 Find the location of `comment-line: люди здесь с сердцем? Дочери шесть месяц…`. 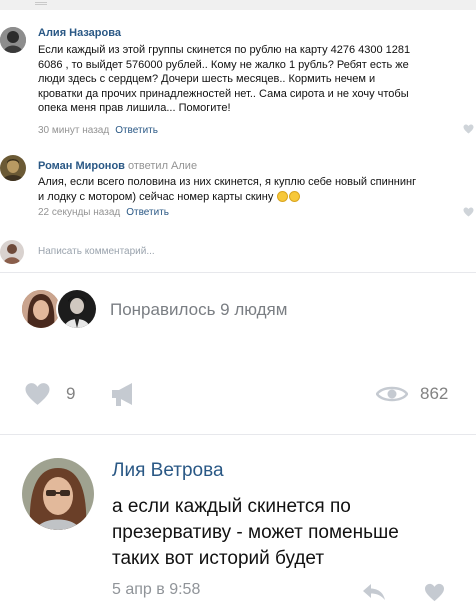

comment-line: люди здесь с сердцем? Дочери шесть месяц… is located at coordinates (207, 79).